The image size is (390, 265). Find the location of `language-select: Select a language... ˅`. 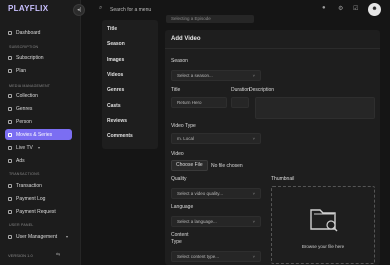

language-select: Select a language... ˅ is located at coordinates (216, 221).